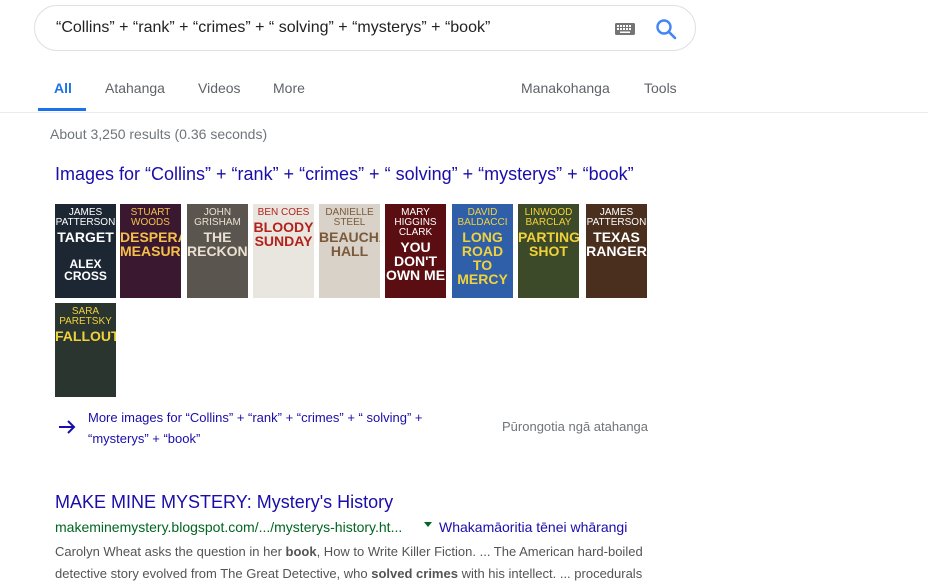  I want to click on thumbnail-author: SARA PARETSKY, so click(85, 316).